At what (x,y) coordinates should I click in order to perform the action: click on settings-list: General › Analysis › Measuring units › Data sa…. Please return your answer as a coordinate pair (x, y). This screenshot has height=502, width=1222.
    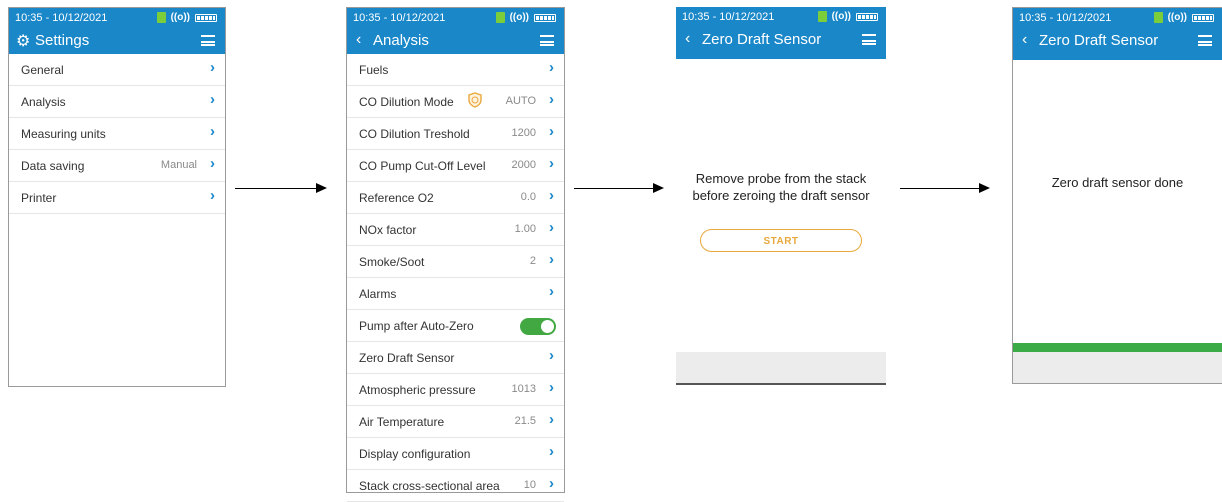
    Looking at the image, I should click on (117, 134).